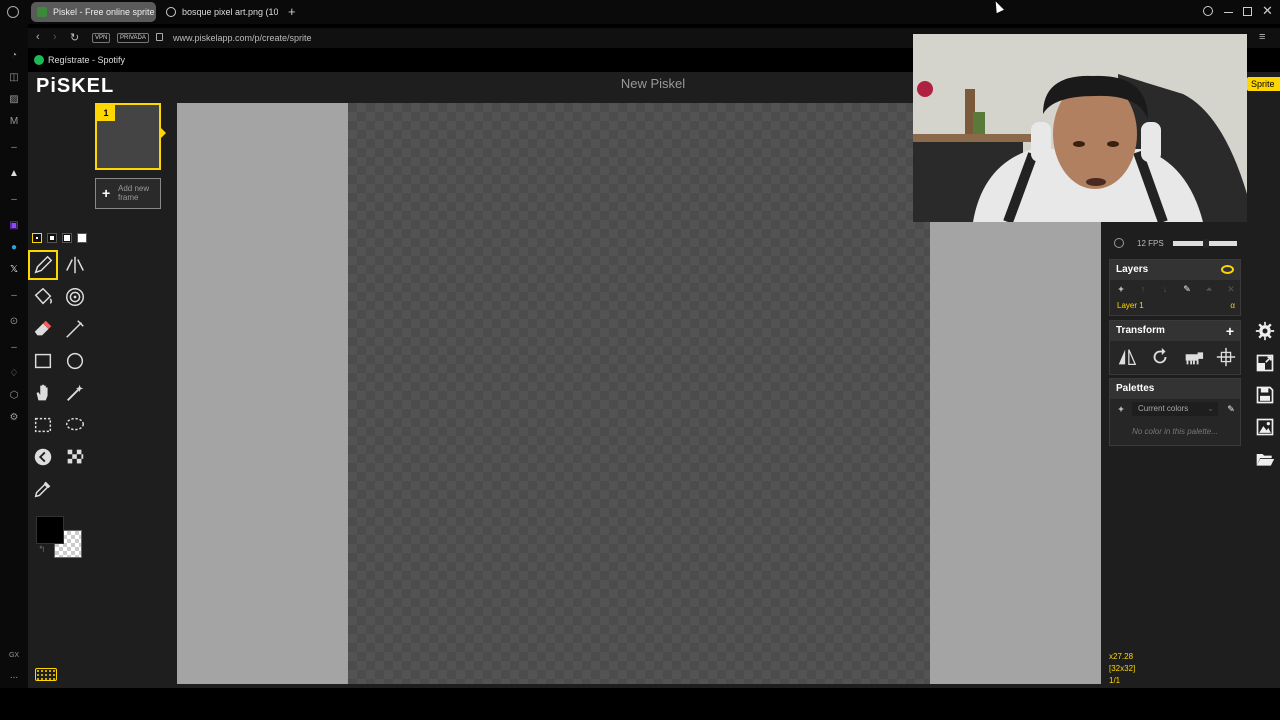 This screenshot has height=720, width=1280. What do you see at coordinates (43, 489) in the screenshot?
I see `color-picker-tool` at bounding box center [43, 489].